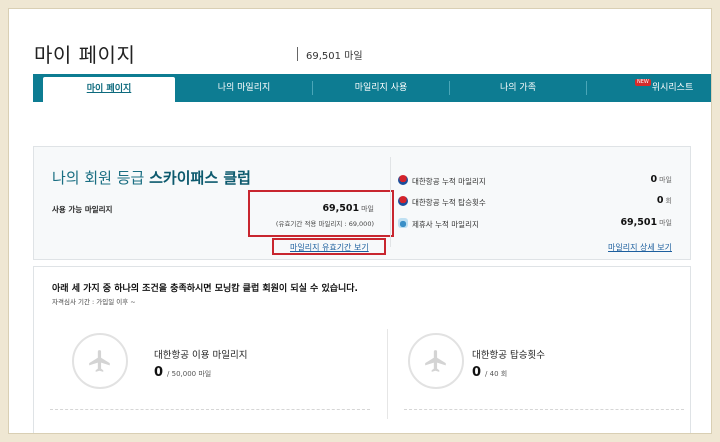 The height and width of the screenshot is (442, 720). What do you see at coordinates (403, 223) in the screenshot?
I see `partner-icon` at bounding box center [403, 223].